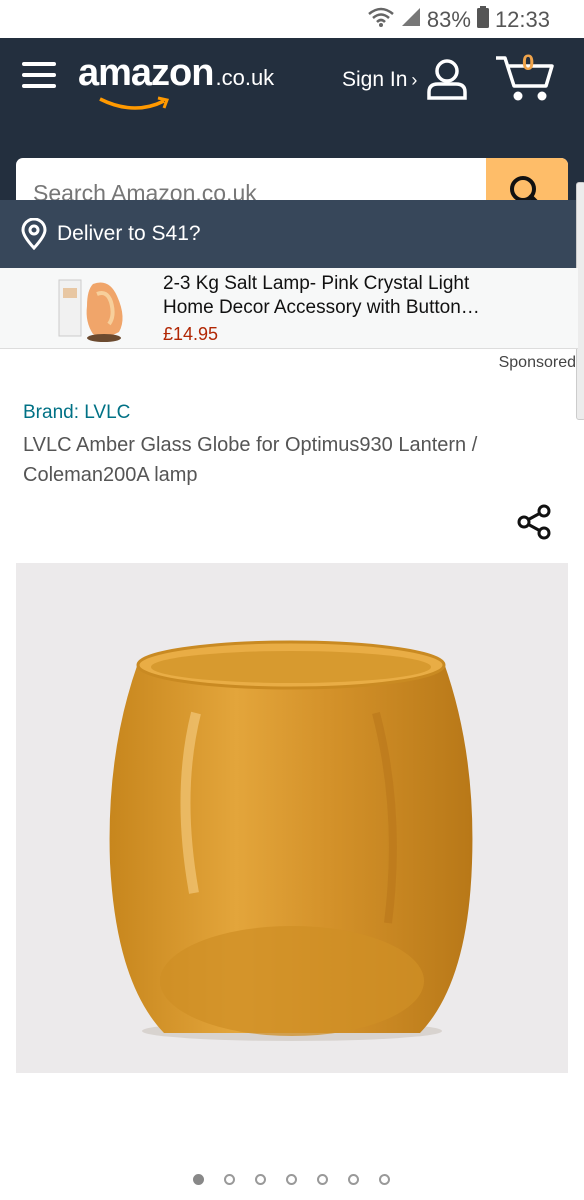 Image resolution: width=584 pixels, height=1200 pixels. What do you see at coordinates (289, 234) in the screenshot?
I see `deliver-to-bar: Deliver to S41?` at bounding box center [289, 234].